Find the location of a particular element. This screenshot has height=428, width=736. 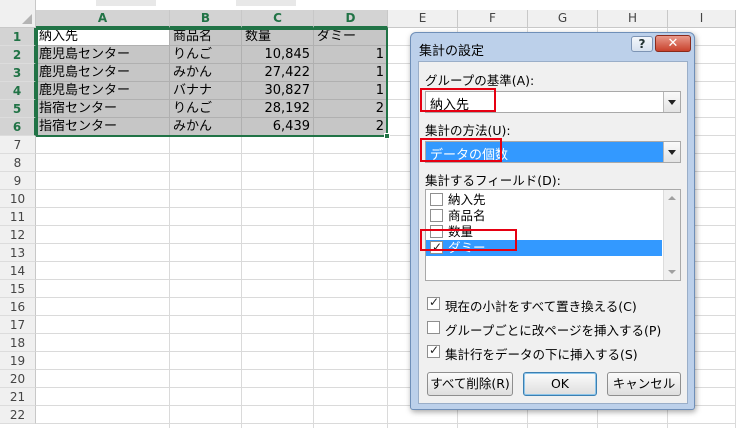

field-item: 数量 is located at coordinates (544, 232).